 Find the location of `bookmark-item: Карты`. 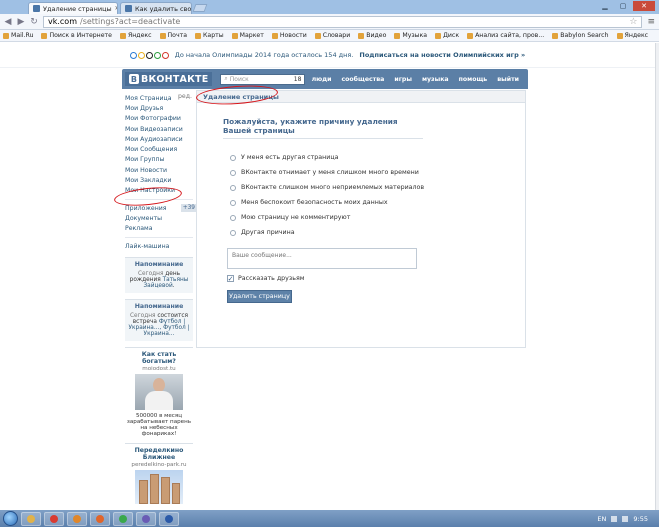

bookmark-item: Карты is located at coordinates (209, 35).